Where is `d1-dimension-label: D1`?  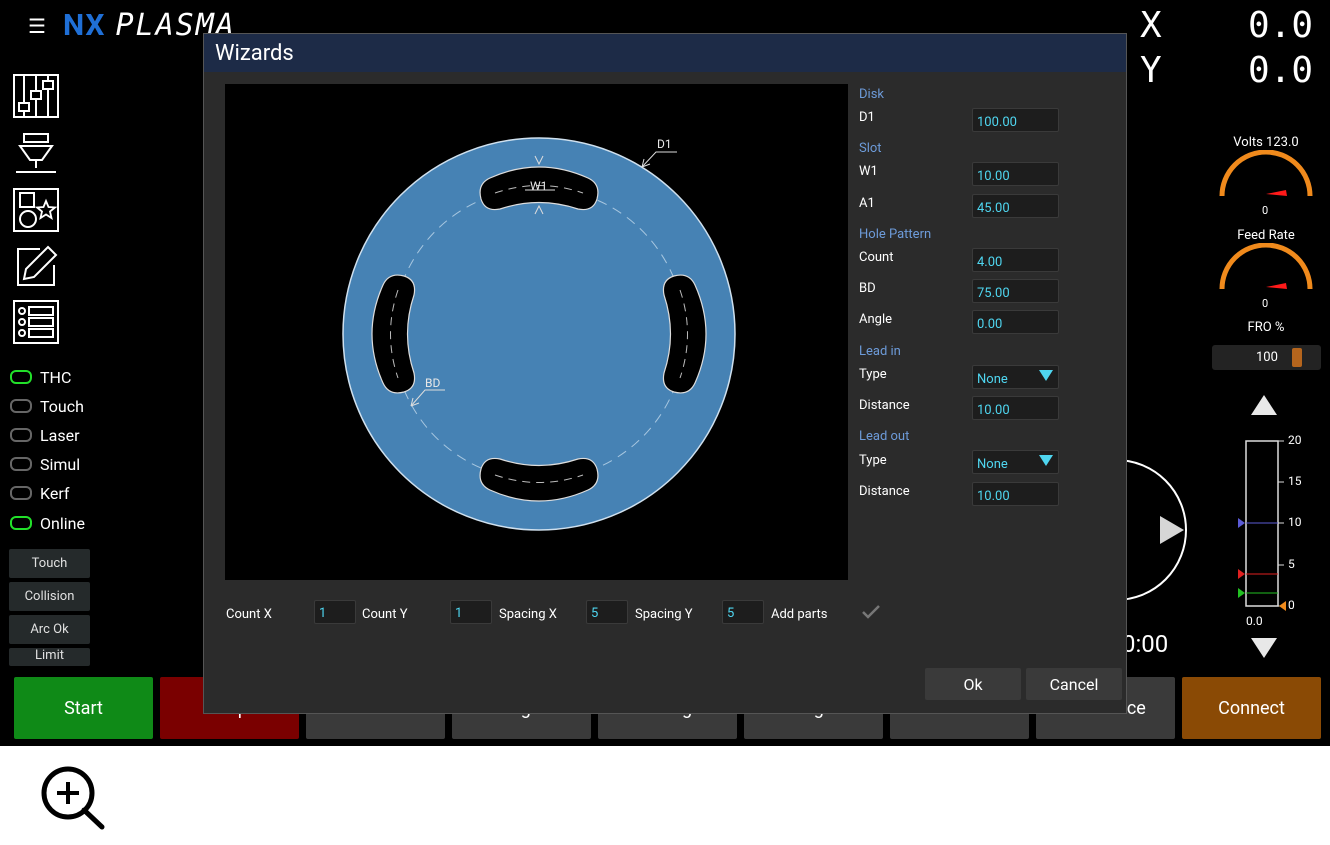 d1-dimension-label: D1 is located at coordinates (664, 144).